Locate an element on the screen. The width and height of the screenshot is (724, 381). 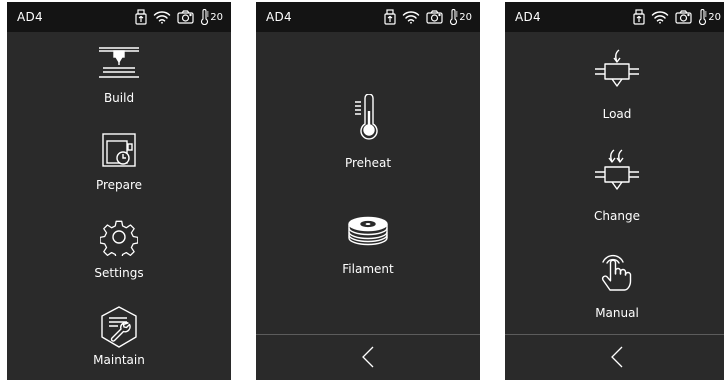
preheat-menu-item: Preheat is located at coordinates (368, 134).